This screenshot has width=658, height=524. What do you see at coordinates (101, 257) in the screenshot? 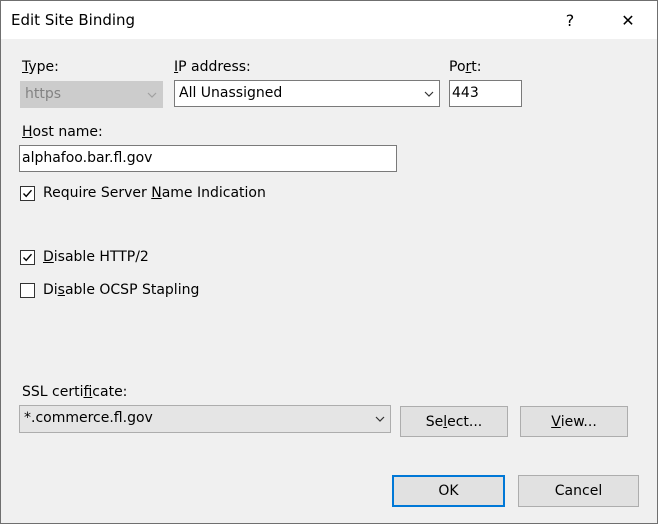
I see `disable-http2-label-rest: isable HTTP/2` at bounding box center [101, 257].